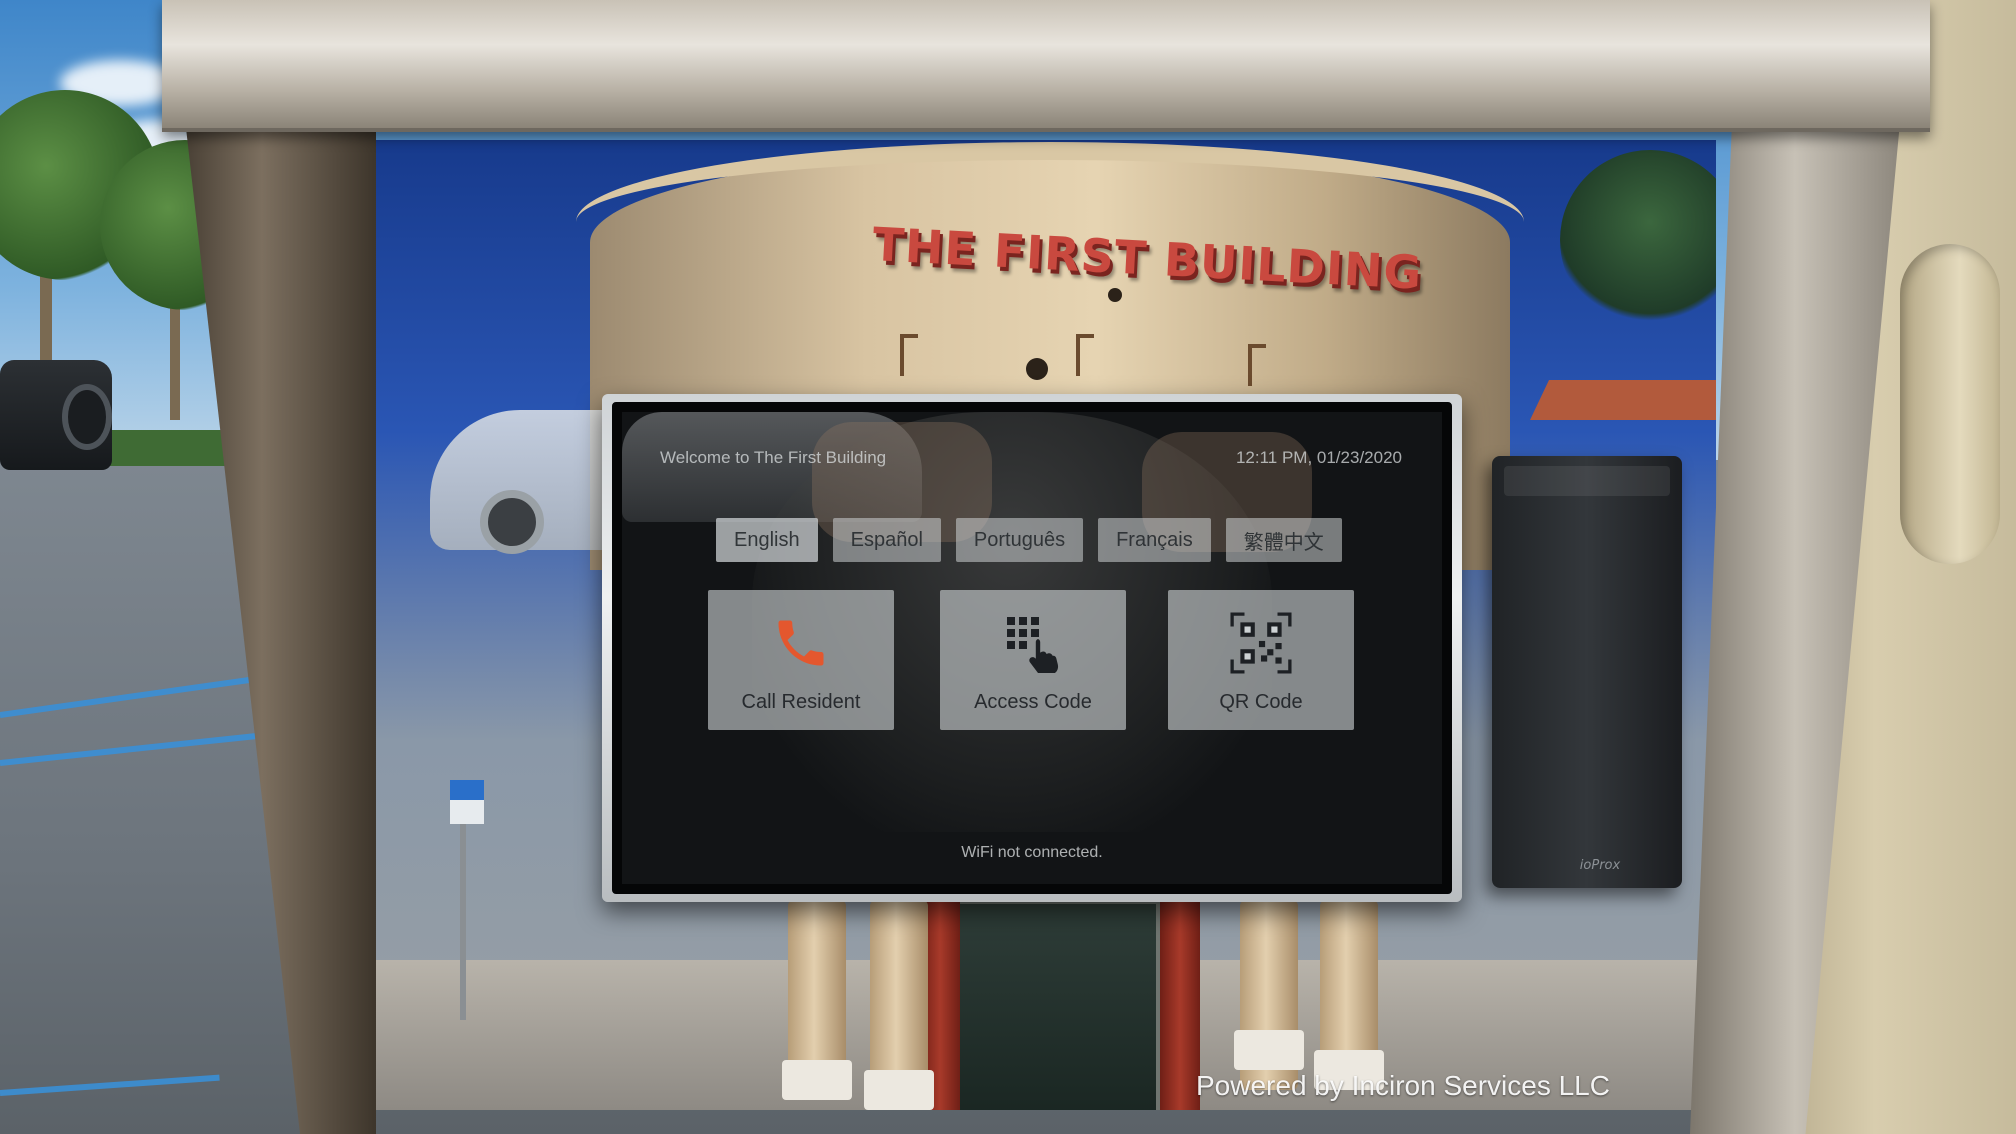  What do you see at coordinates (1587, 481) in the screenshot?
I see `card-reader-band` at bounding box center [1587, 481].